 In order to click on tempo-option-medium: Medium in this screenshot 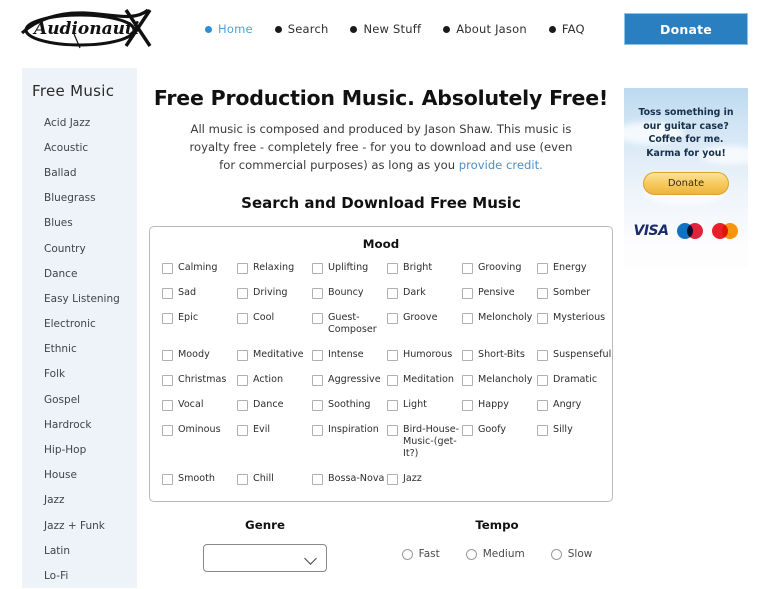, I will do `click(495, 554)`.